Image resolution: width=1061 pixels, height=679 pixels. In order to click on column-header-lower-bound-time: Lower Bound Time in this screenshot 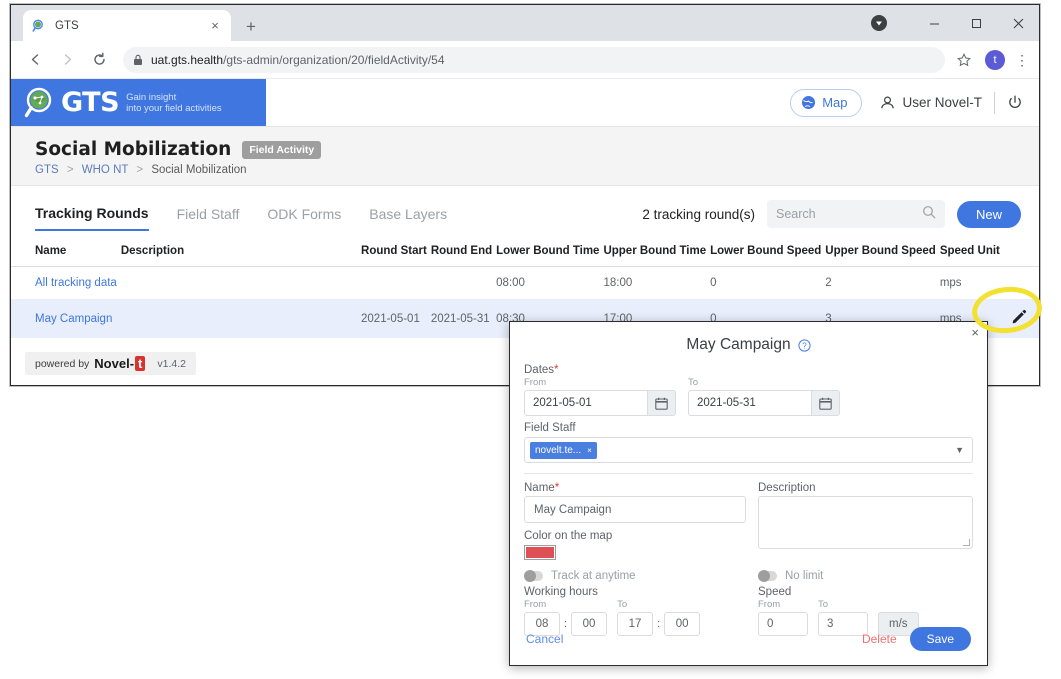, I will do `click(550, 251)`.